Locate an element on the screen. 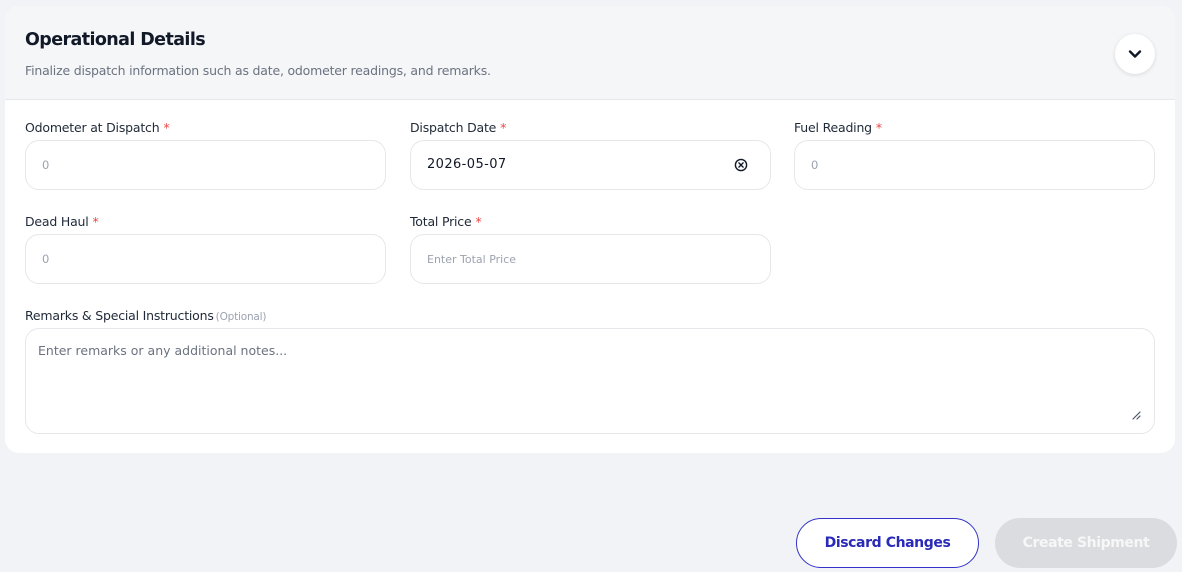 Image resolution: width=1182 pixels, height=572 pixels. close-circle-icon is located at coordinates (741, 165).